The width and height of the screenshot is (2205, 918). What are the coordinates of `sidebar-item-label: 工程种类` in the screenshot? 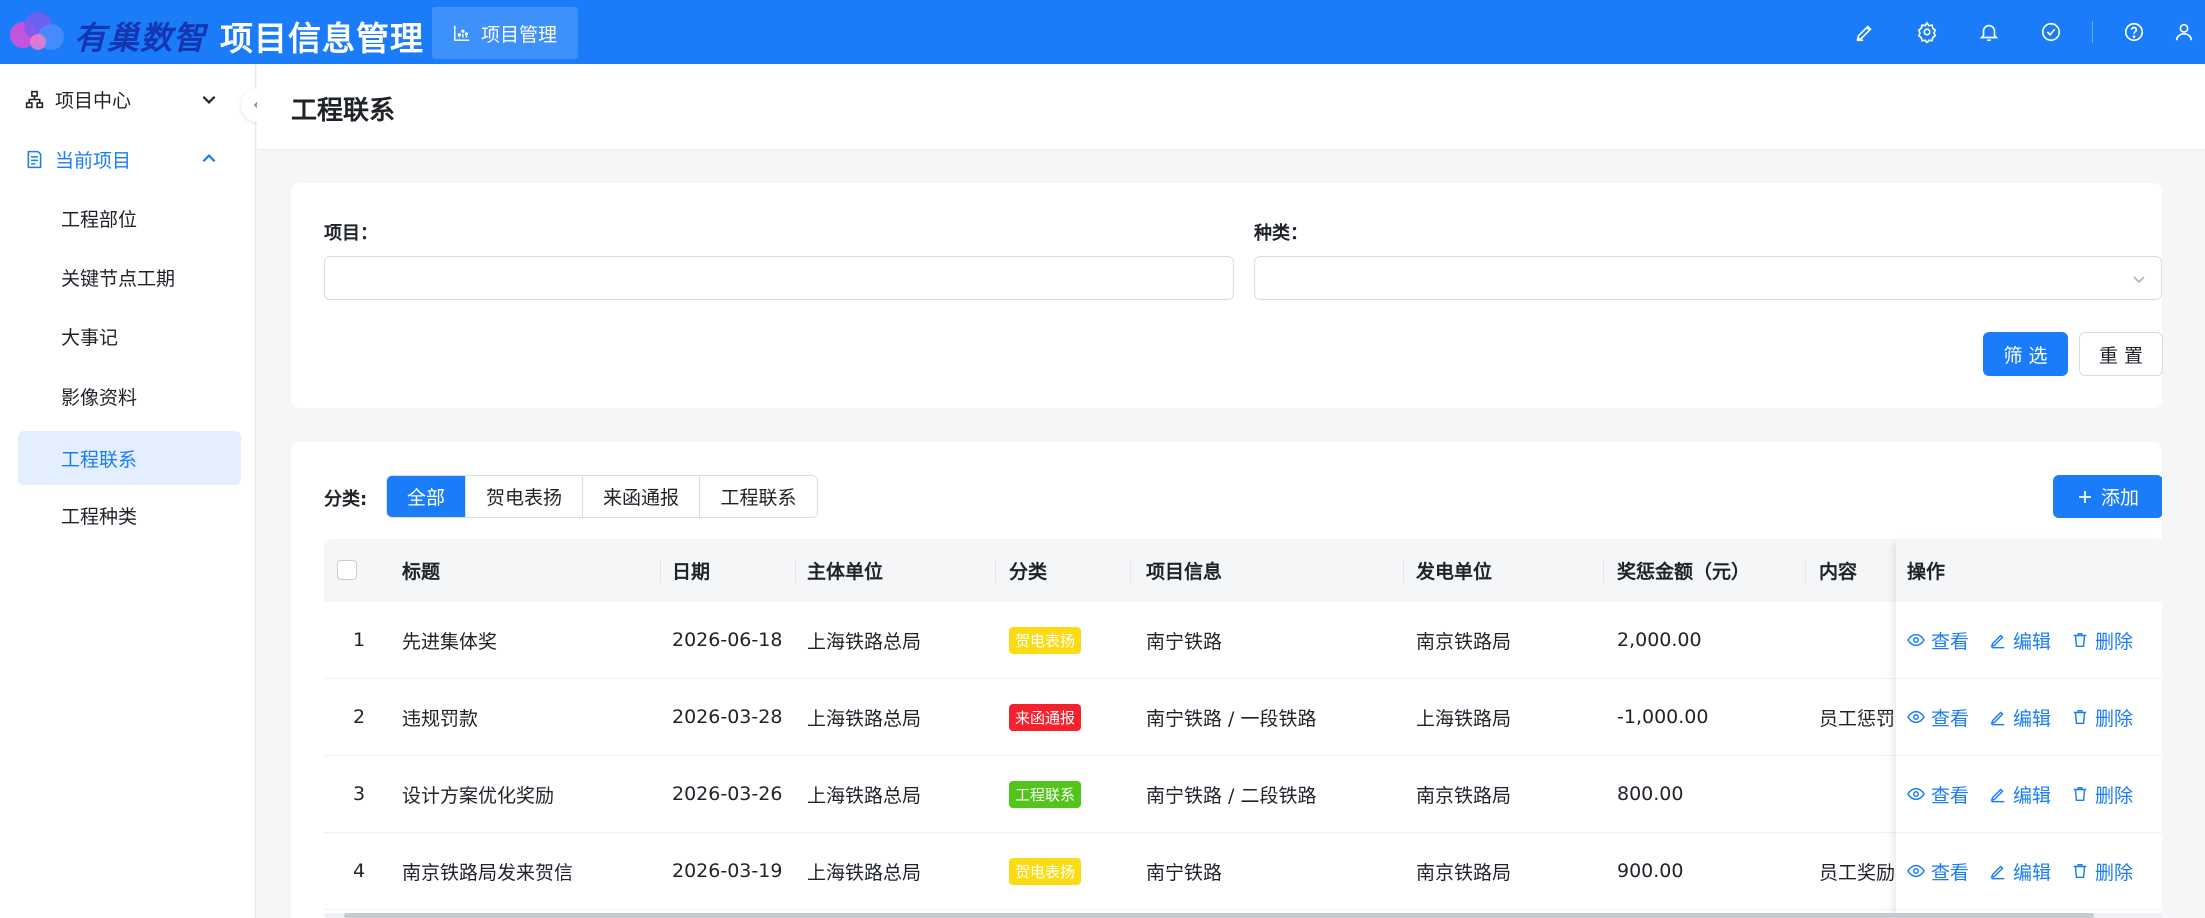 It's located at (99, 516).